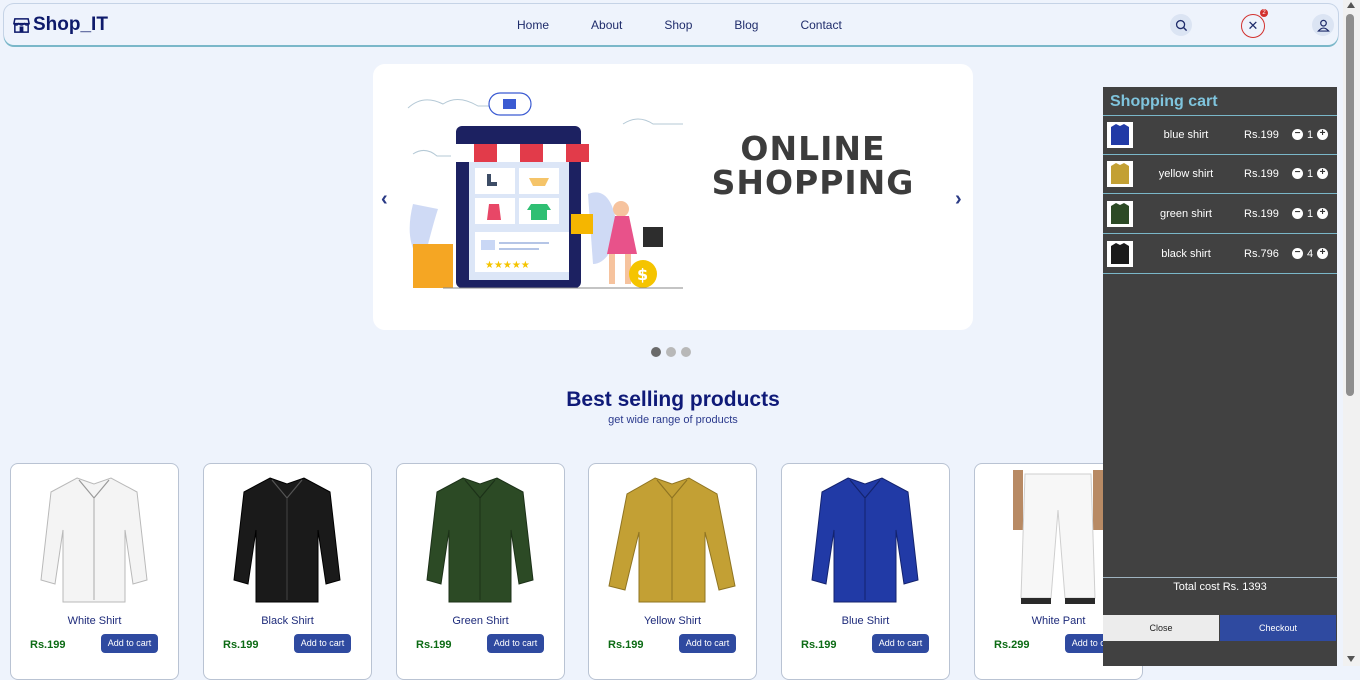 This screenshot has width=1360, height=680. What do you see at coordinates (1164, 101) in the screenshot?
I see `cart-title: Shopping cart` at bounding box center [1164, 101].